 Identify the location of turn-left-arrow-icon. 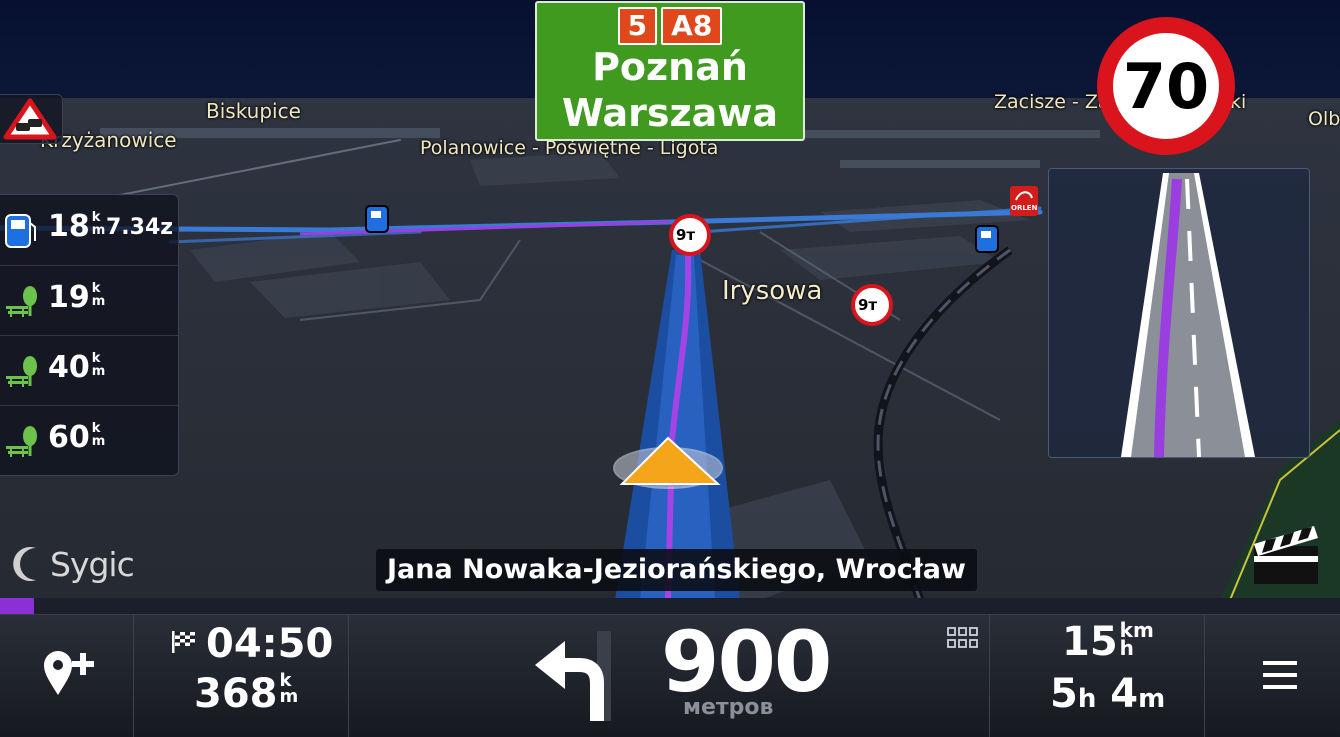
(573, 676).